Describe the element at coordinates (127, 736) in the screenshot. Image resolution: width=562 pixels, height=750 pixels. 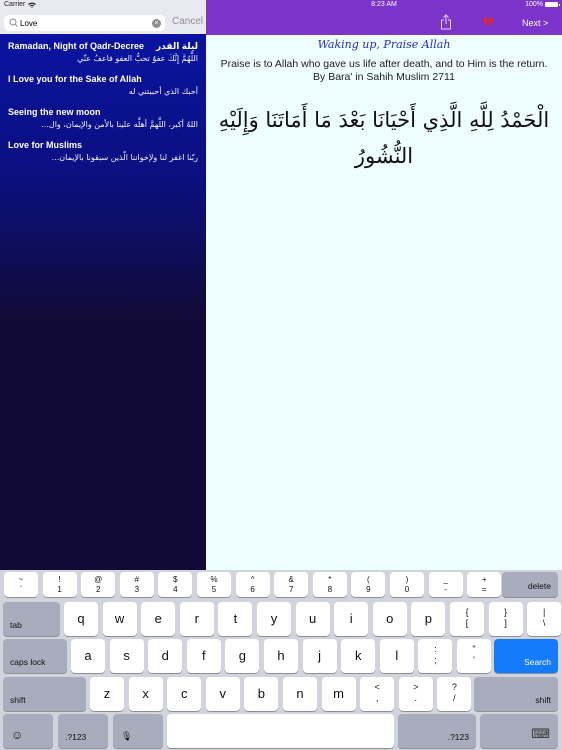
I see `microphone-icon: 🎙` at that location.